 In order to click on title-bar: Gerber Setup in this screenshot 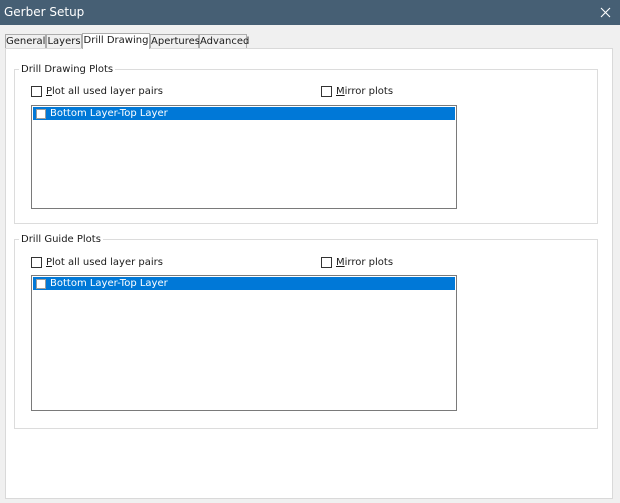, I will do `click(310, 12)`.